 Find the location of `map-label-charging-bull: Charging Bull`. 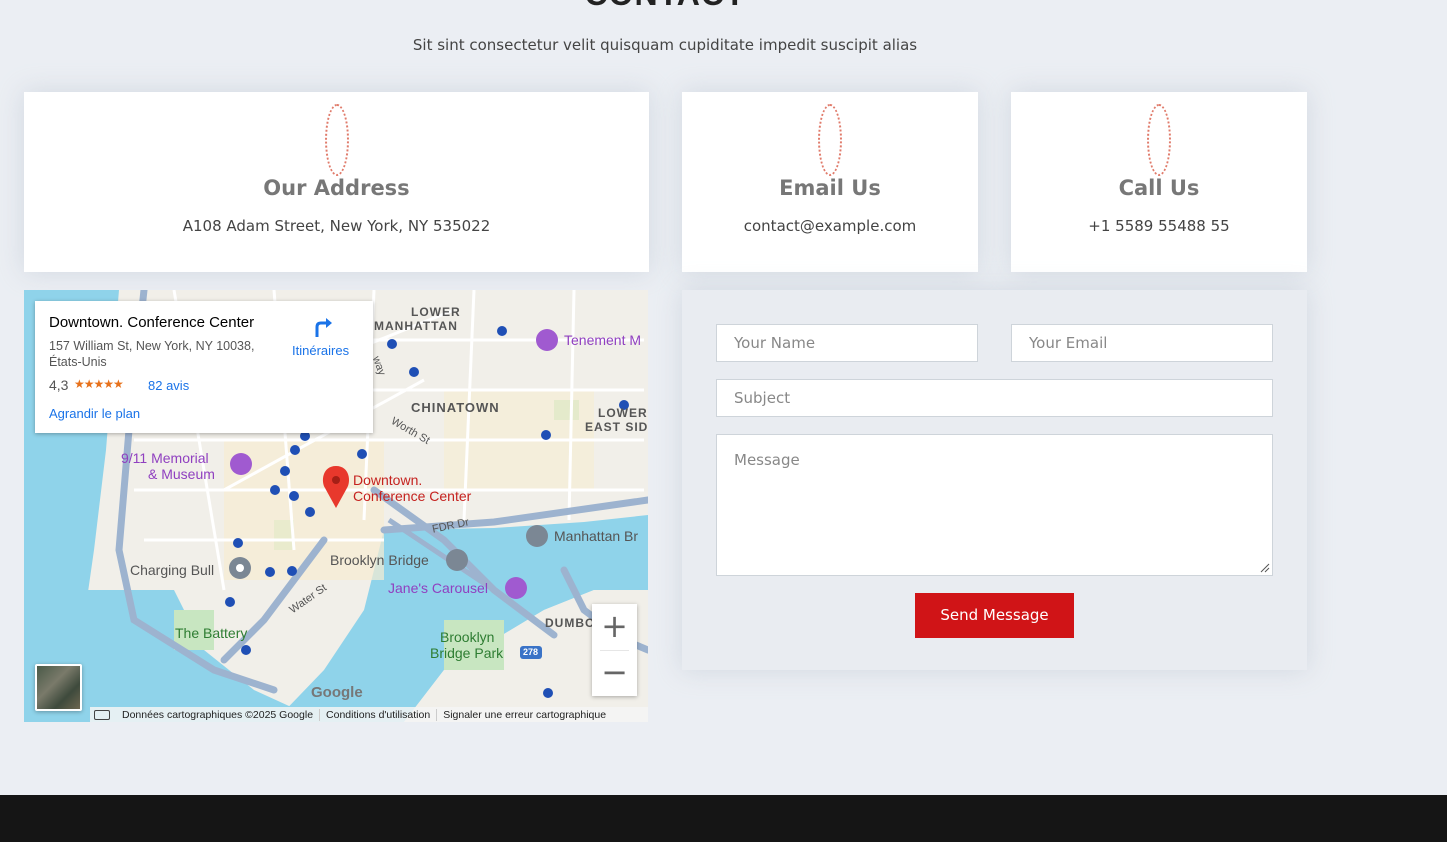

map-label-charging-bull: Charging Bull is located at coordinates (172, 570).